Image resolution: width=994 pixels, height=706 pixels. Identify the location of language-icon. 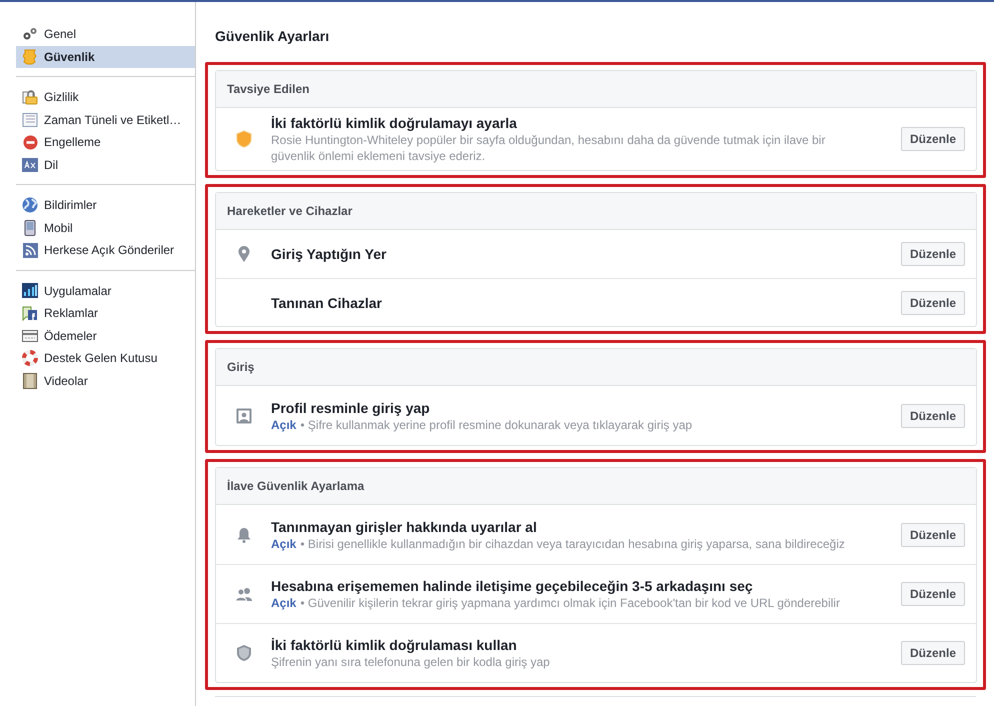
(30, 165).